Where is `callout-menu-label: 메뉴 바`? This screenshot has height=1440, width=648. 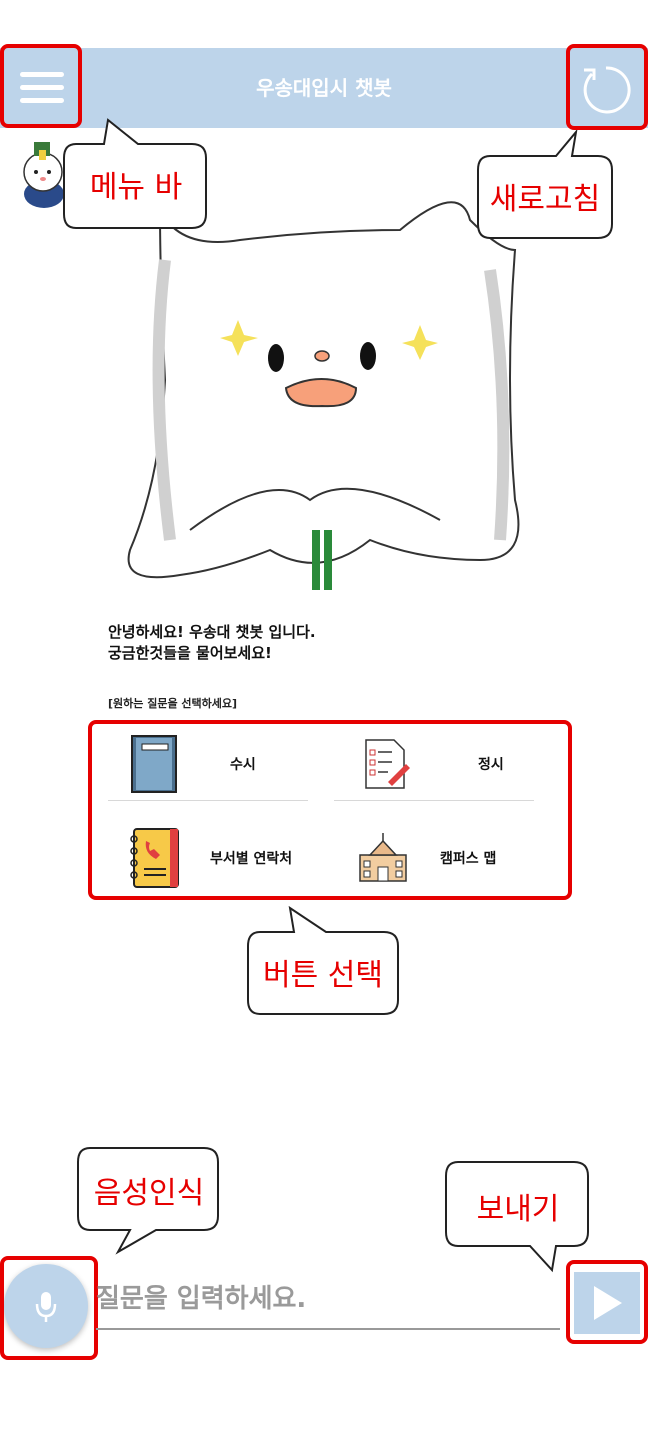
callout-menu-label: 메뉴 바 is located at coordinates (136, 187).